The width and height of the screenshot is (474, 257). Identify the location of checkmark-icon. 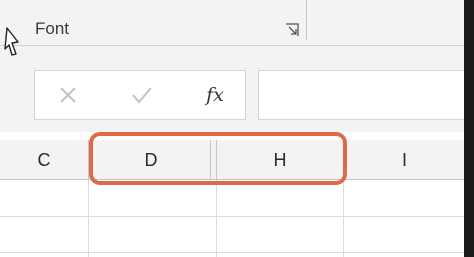
(142, 95).